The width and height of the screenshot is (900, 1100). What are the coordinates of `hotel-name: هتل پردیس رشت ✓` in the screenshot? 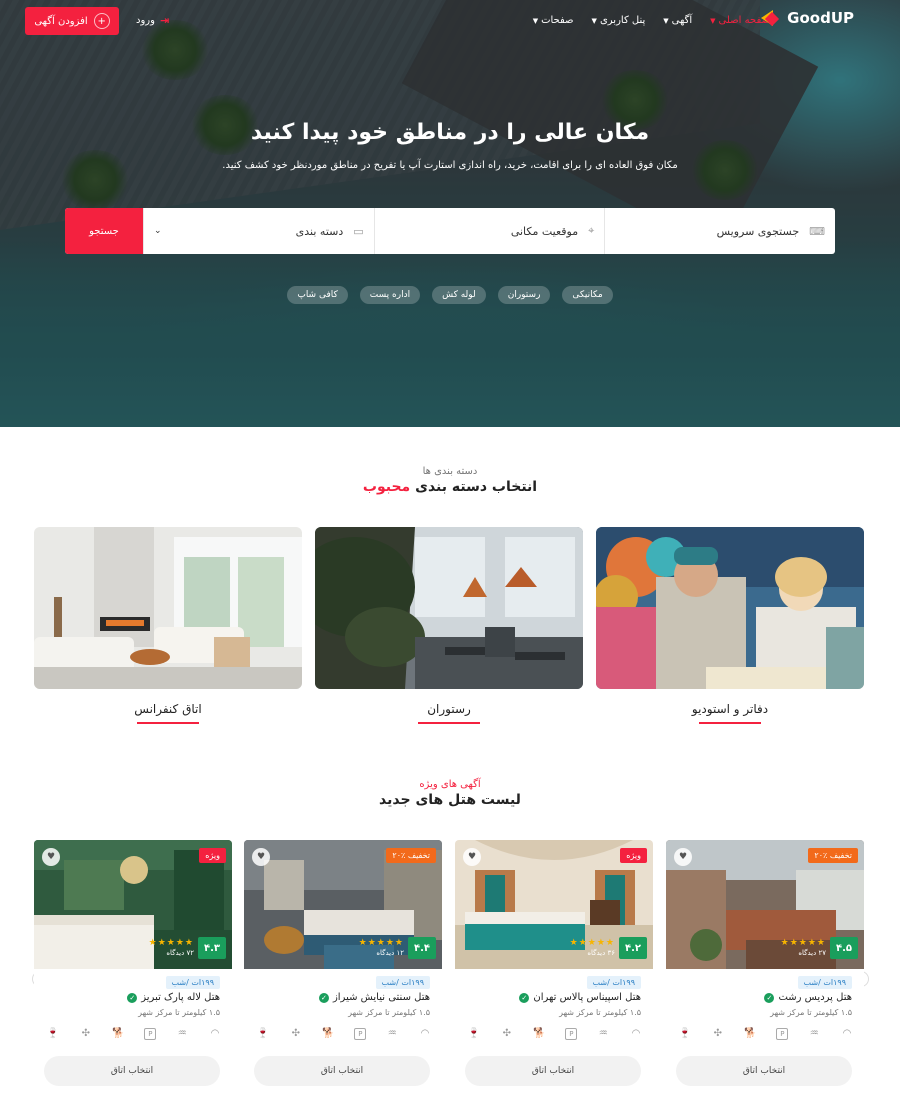 It's located at (808, 997).